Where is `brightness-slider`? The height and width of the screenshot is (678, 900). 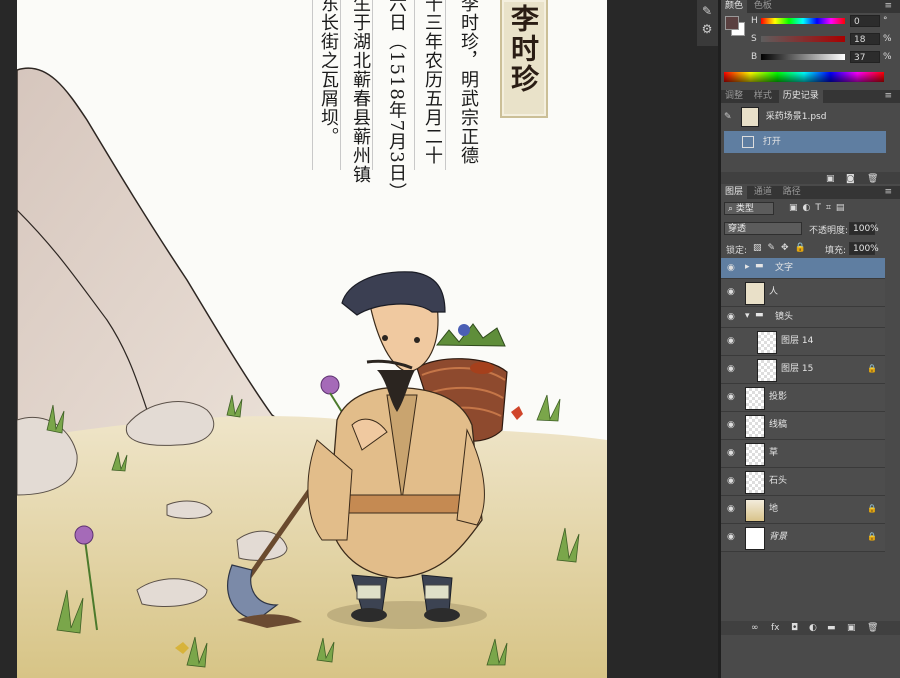 brightness-slider is located at coordinates (803, 57).